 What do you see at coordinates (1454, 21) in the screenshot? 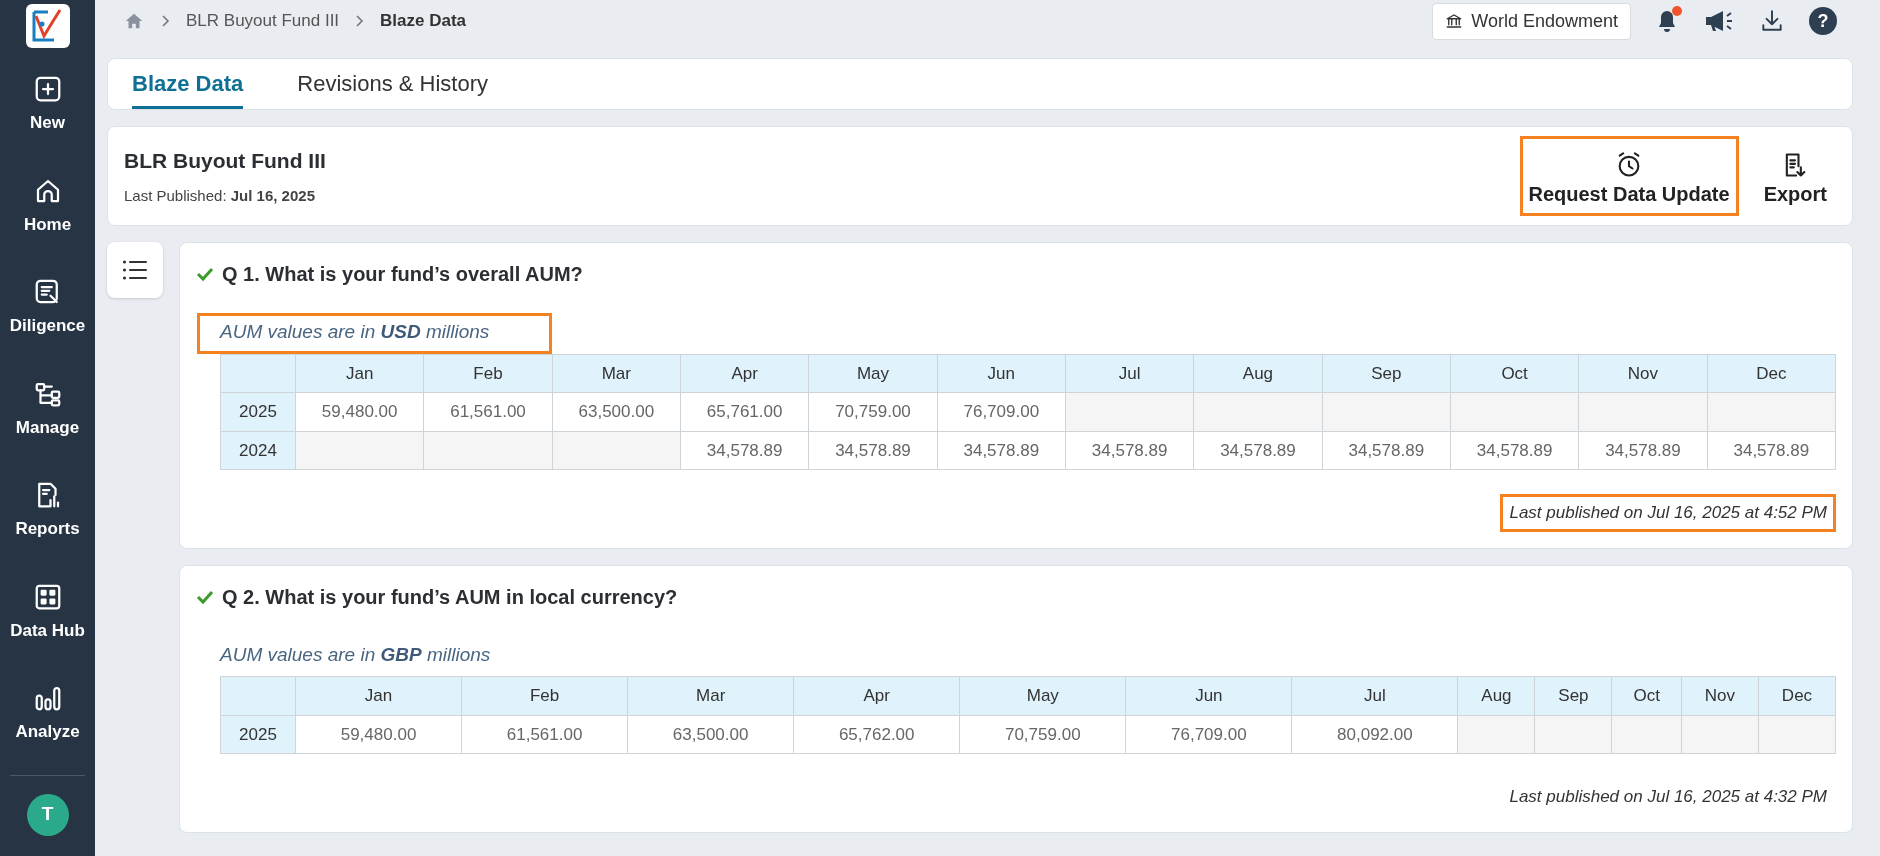
I see `bank-icon` at bounding box center [1454, 21].